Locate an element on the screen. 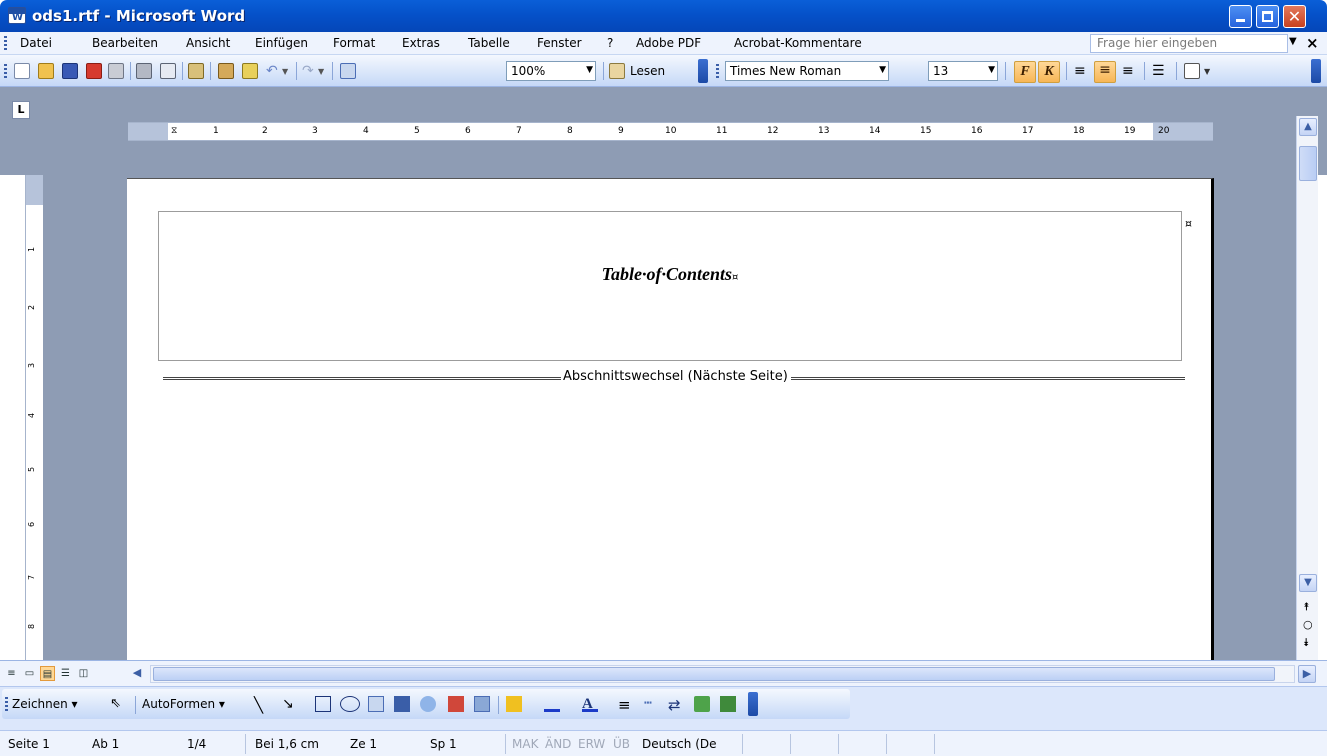 The image size is (1327, 756). tab-selector: L is located at coordinates (21, 110).